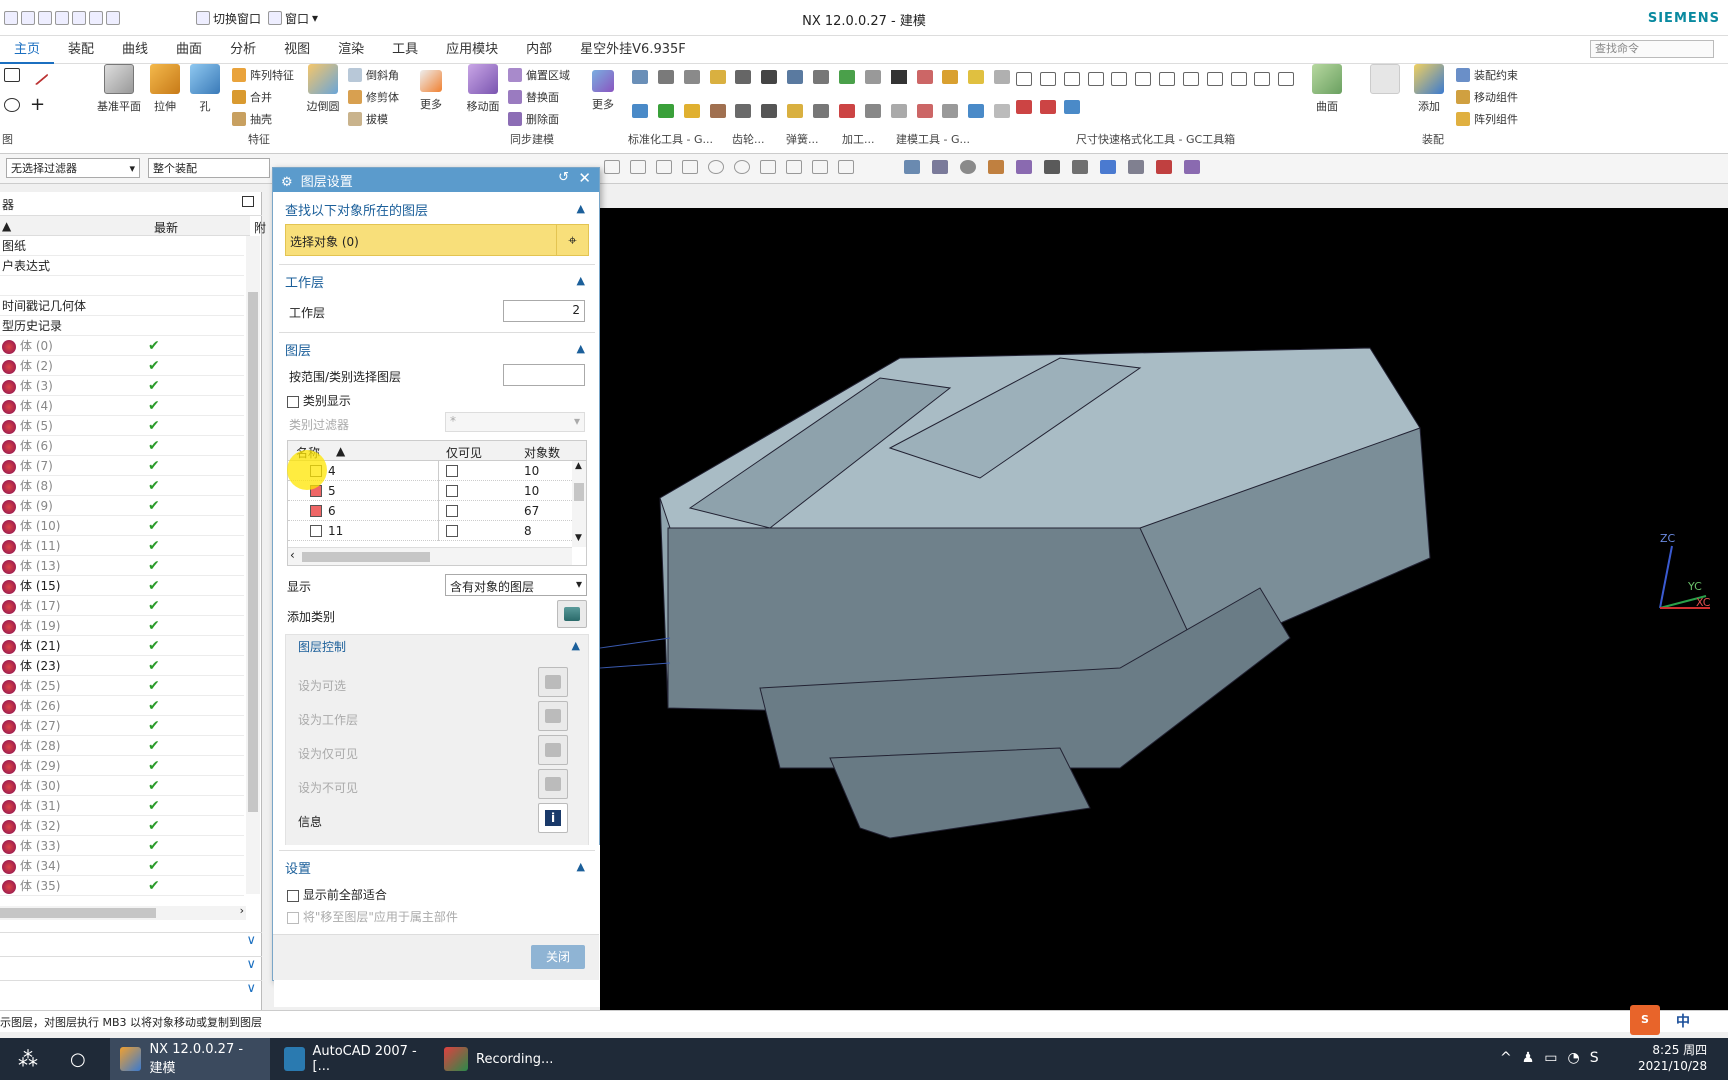  What do you see at coordinates (316, 531) in the screenshot?
I see `layer-visibility-checkbox` at bounding box center [316, 531].